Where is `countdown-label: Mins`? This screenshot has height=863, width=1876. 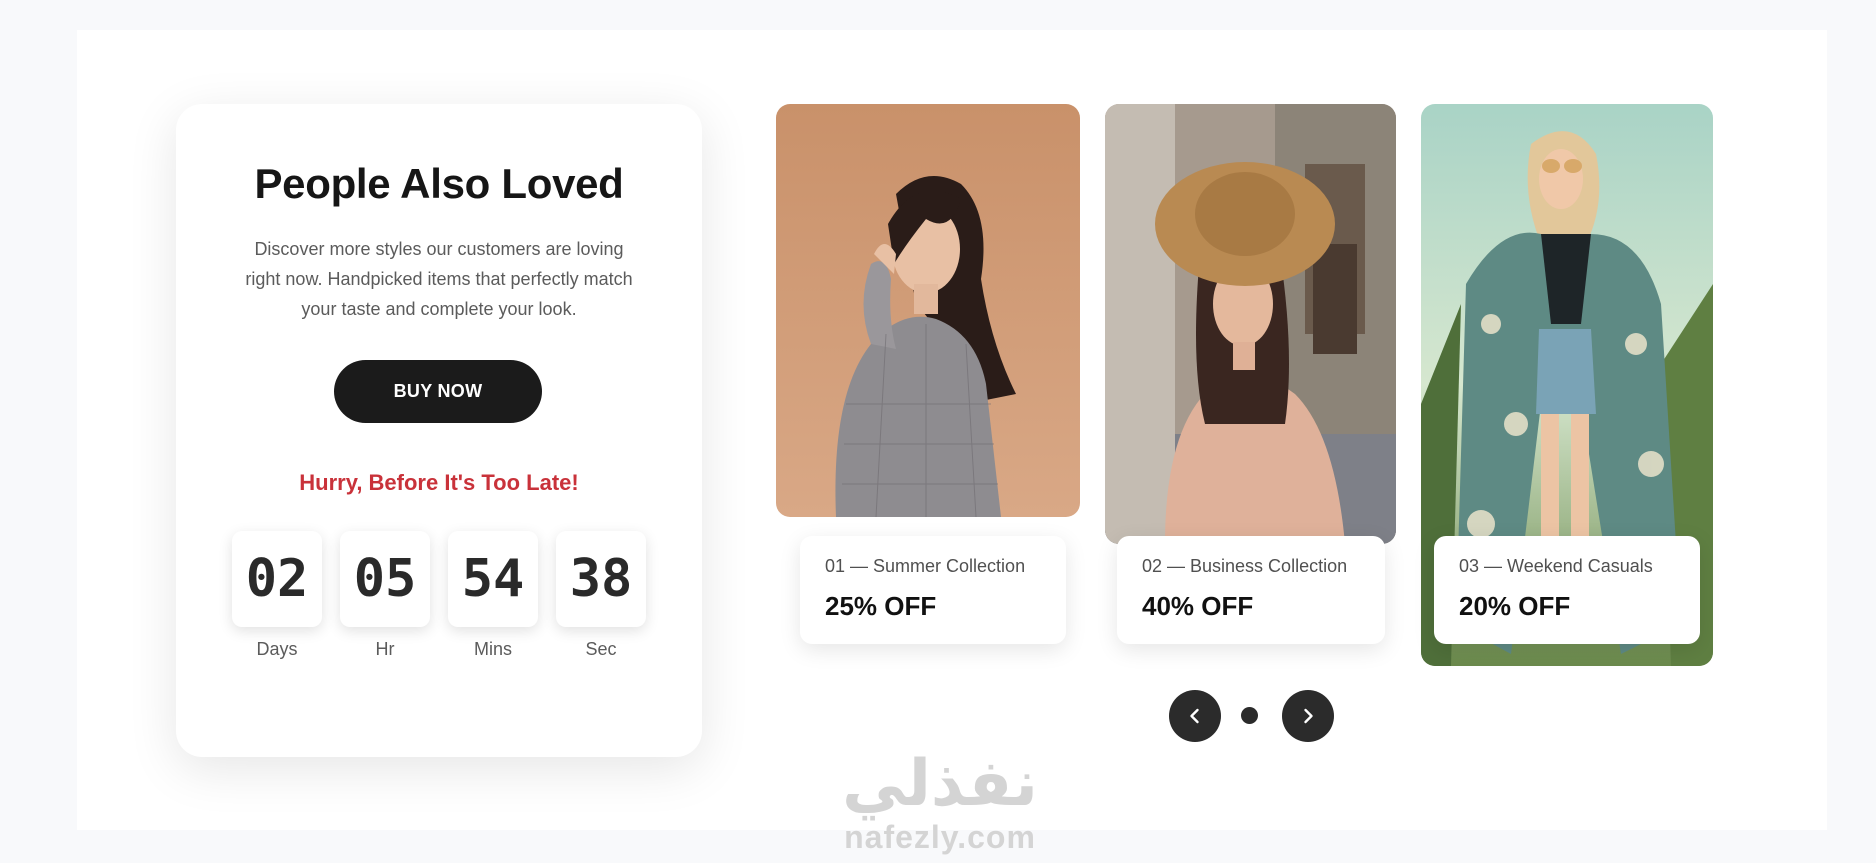 countdown-label: Mins is located at coordinates (492, 649).